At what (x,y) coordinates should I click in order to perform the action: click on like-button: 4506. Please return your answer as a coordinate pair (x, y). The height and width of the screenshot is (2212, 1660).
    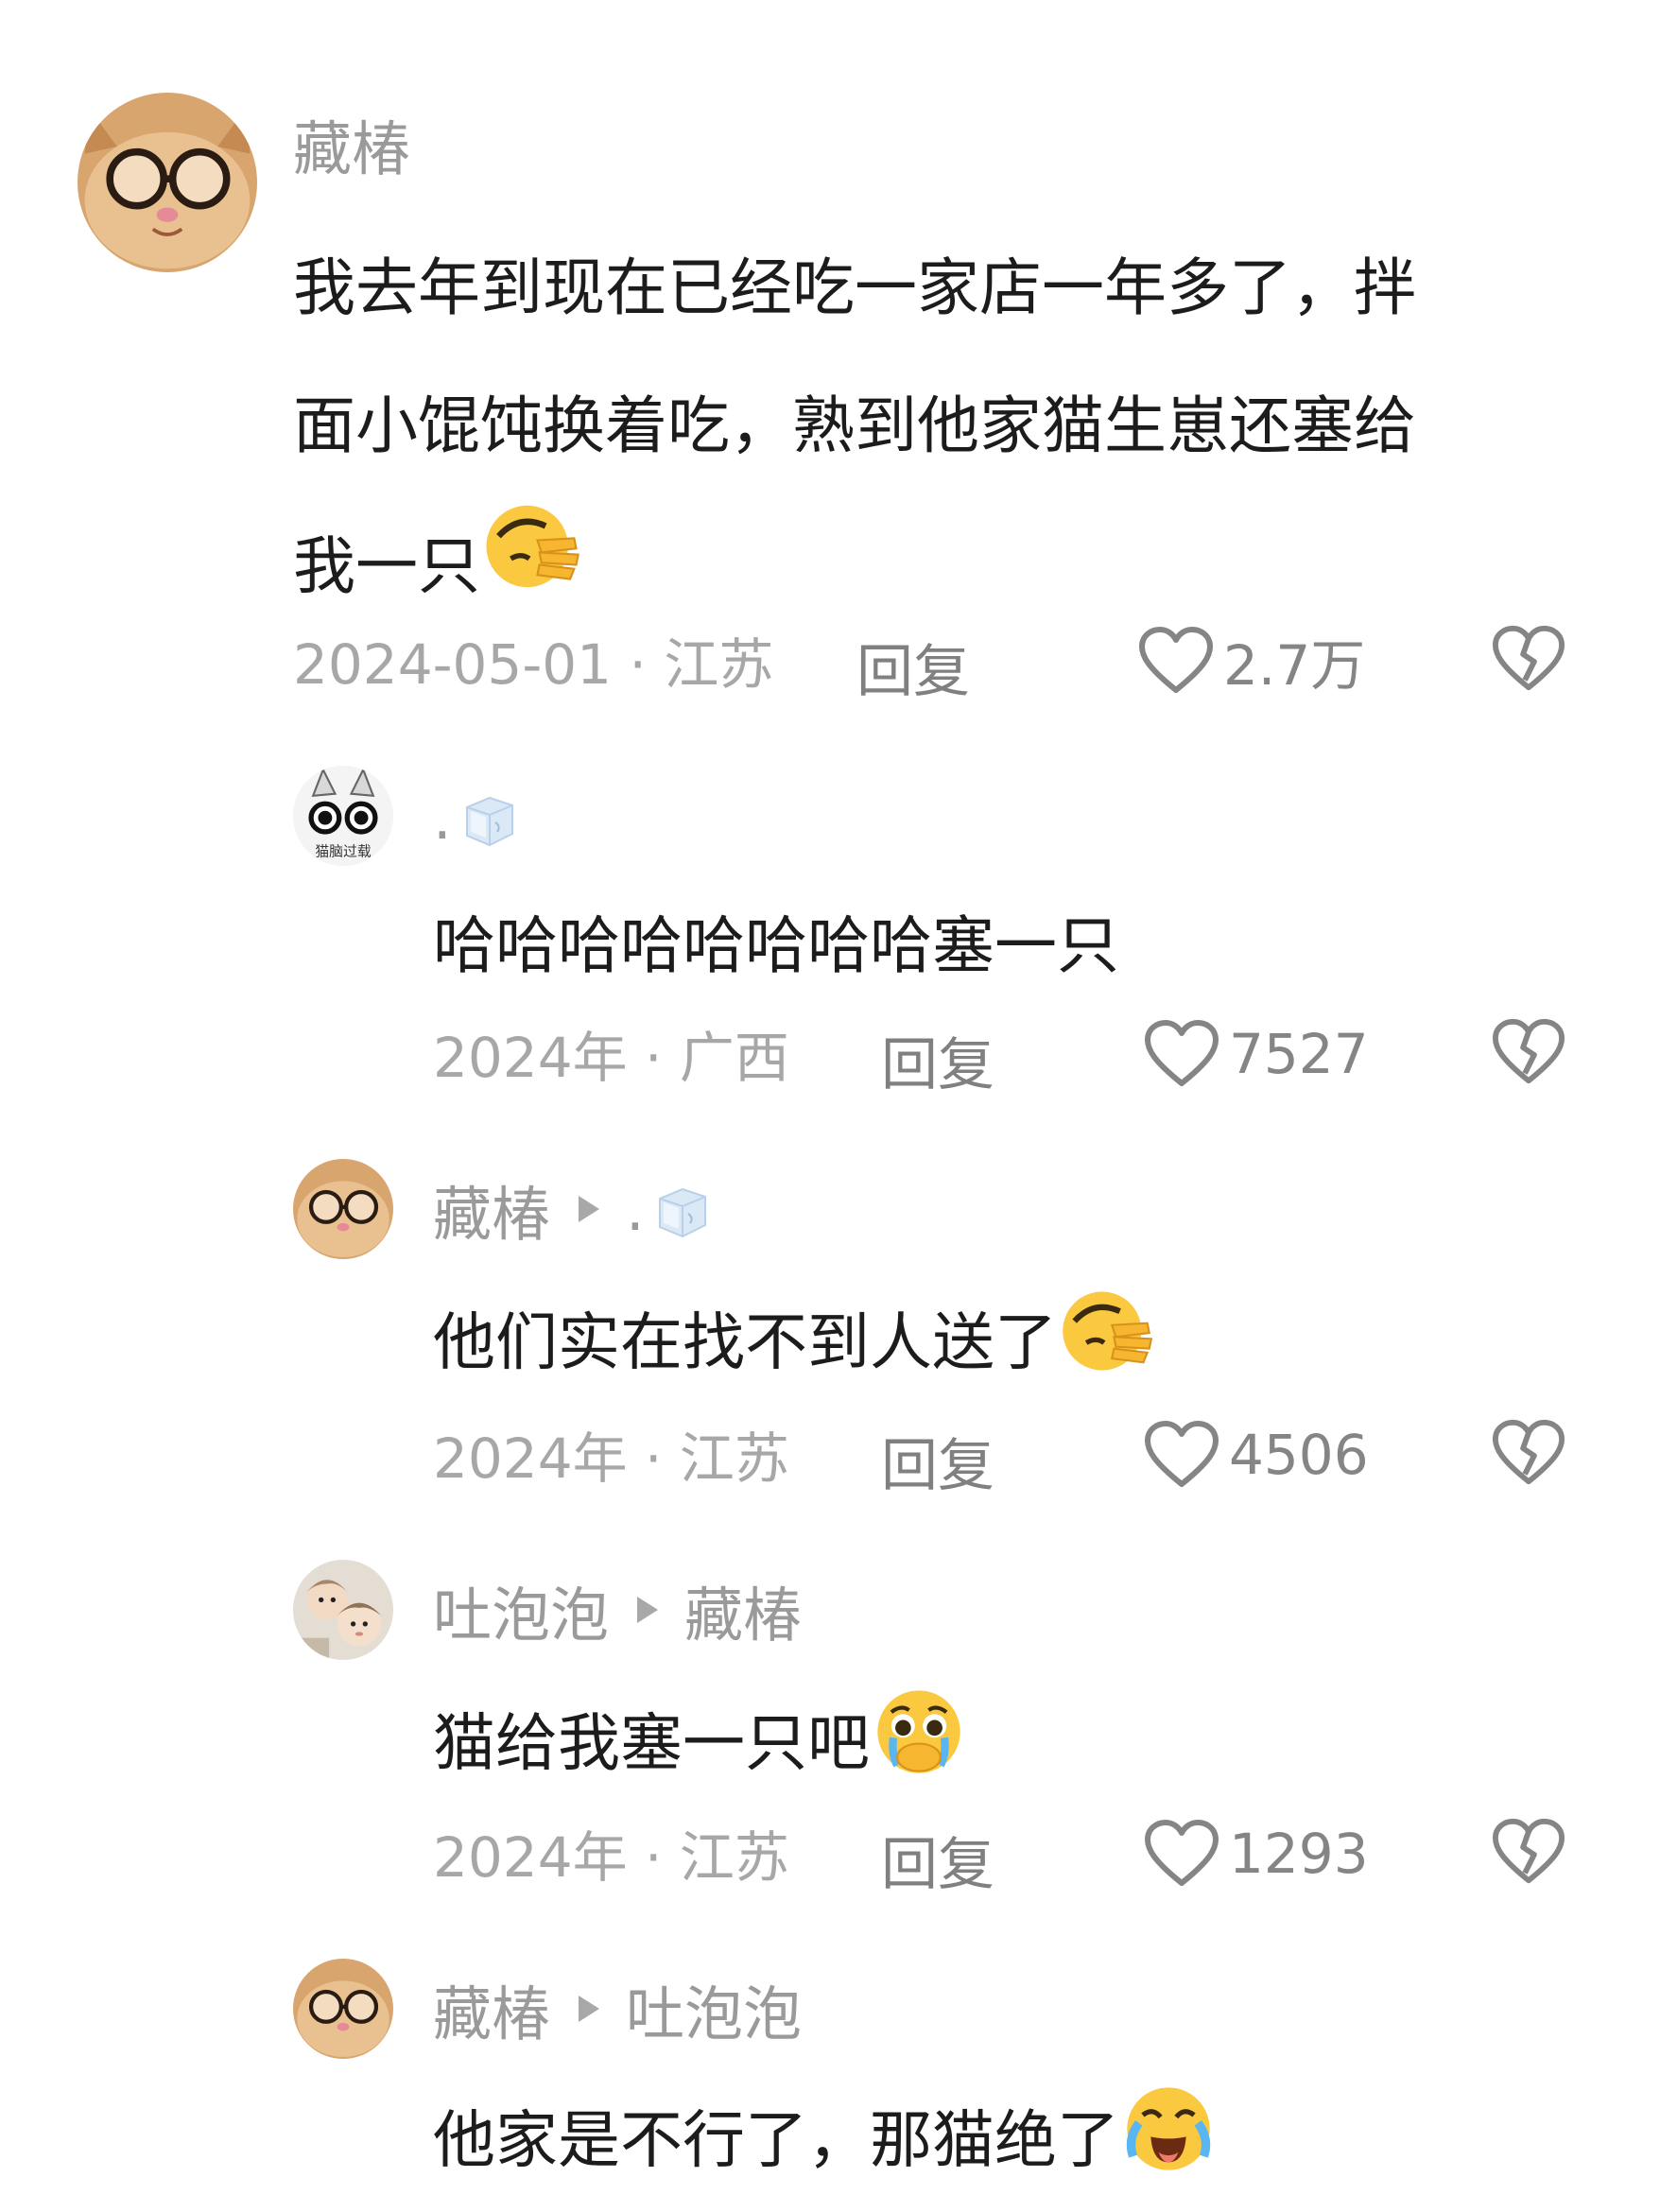
    Looking at the image, I should click on (1256, 1454).